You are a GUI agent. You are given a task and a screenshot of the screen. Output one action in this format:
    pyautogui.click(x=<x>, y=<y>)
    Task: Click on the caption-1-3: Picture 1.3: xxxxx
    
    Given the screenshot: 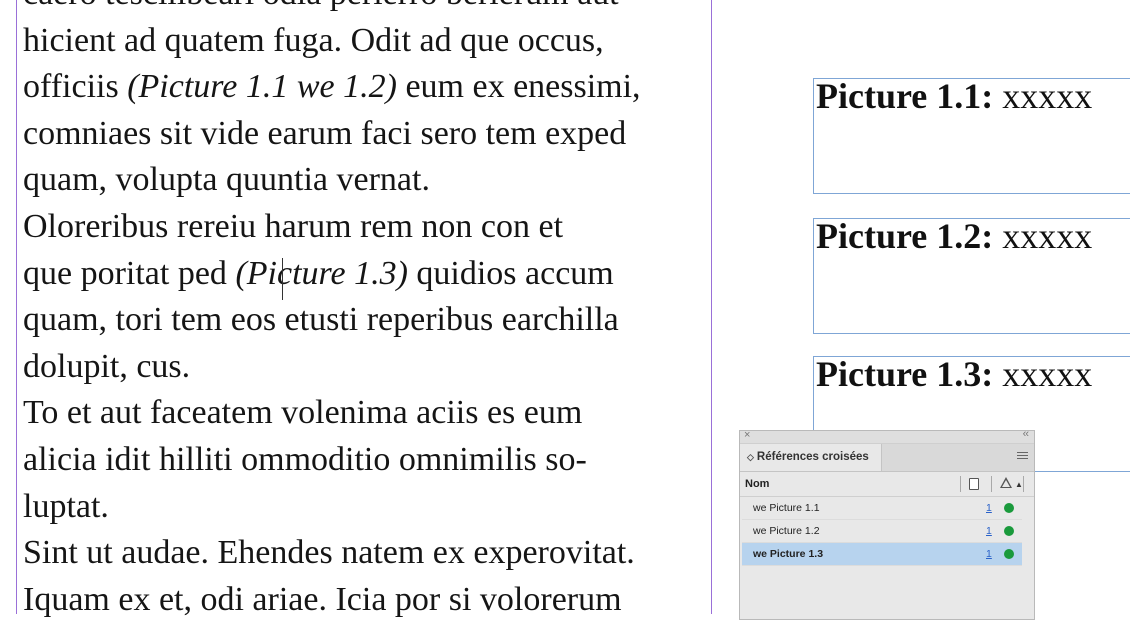 What is the action you would take?
    pyautogui.click(x=954, y=374)
    